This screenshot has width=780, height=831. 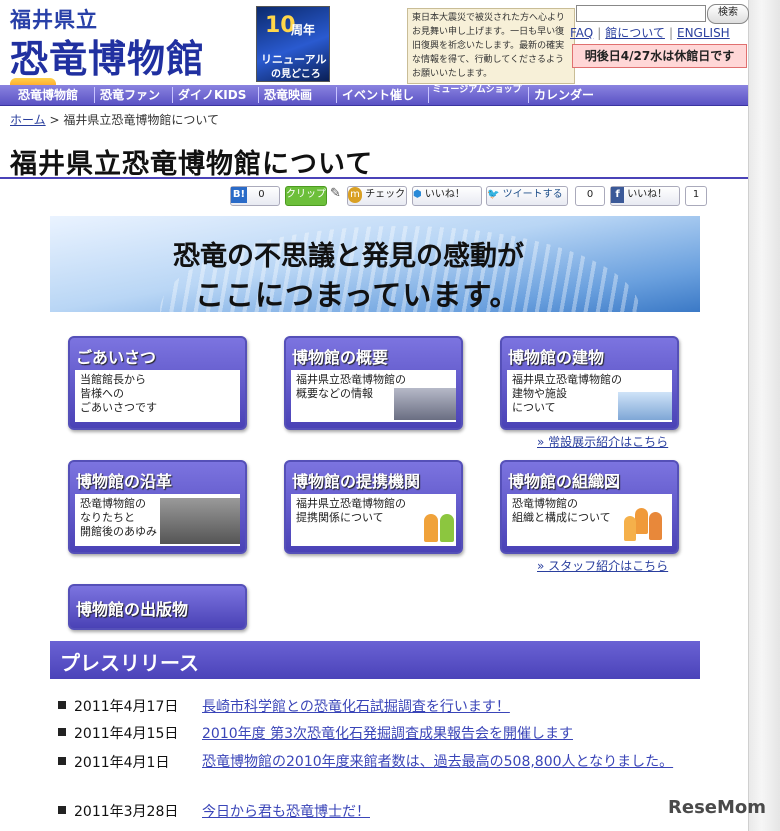 What do you see at coordinates (602, 565) in the screenshot?
I see `staff-intro-link: » スタッフ紹介はこちら` at bounding box center [602, 565].